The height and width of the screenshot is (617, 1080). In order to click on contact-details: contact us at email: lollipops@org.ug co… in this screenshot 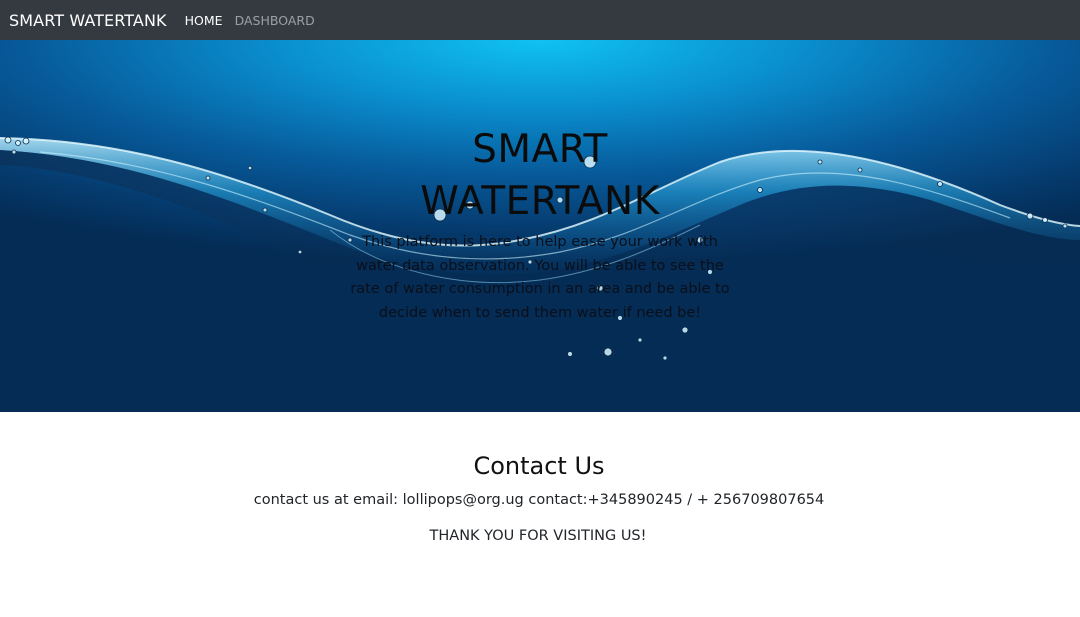, I will do `click(539, 500)`.